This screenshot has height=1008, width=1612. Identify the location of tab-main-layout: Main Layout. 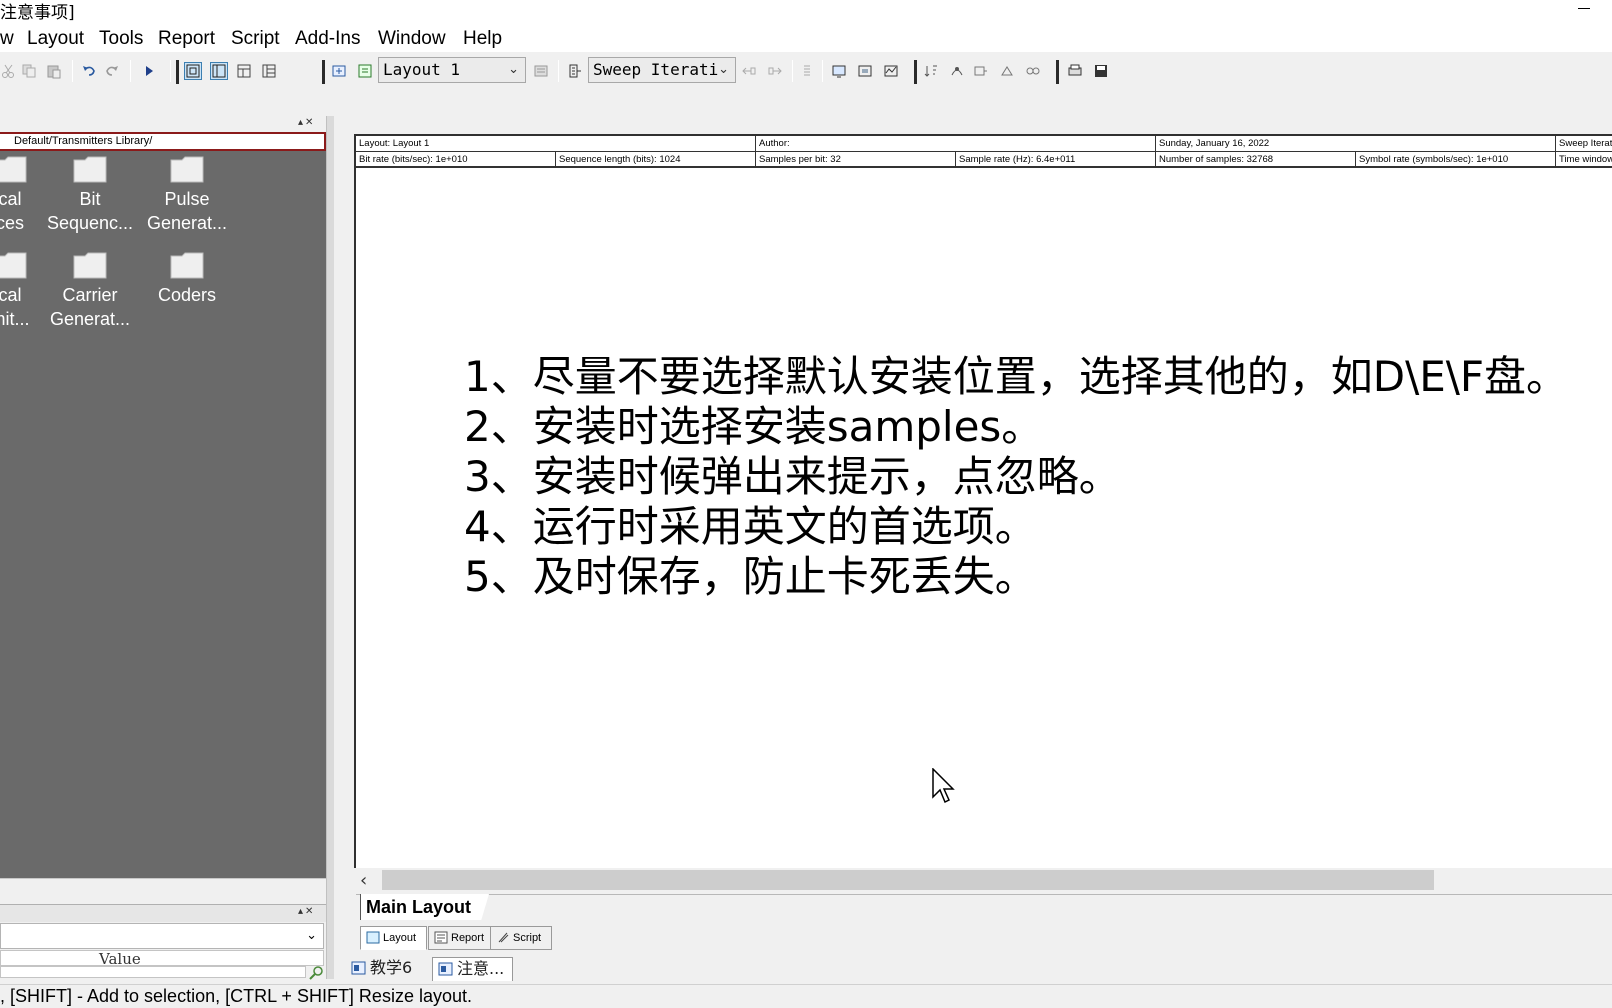
(425, 907).